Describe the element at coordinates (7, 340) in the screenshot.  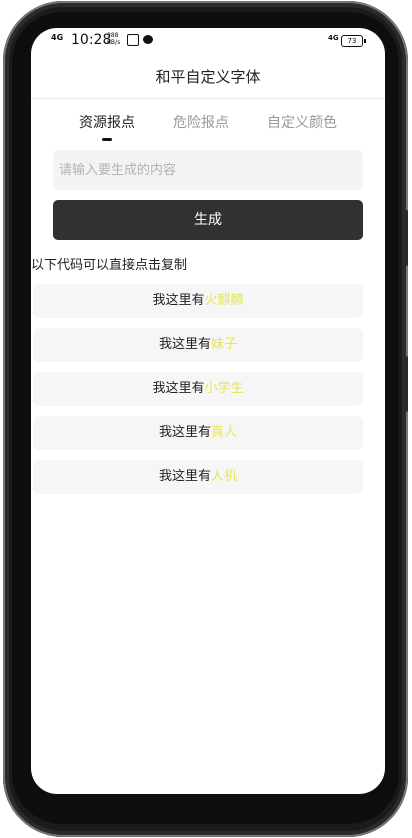
I see `phone-side-button-left` at that location.